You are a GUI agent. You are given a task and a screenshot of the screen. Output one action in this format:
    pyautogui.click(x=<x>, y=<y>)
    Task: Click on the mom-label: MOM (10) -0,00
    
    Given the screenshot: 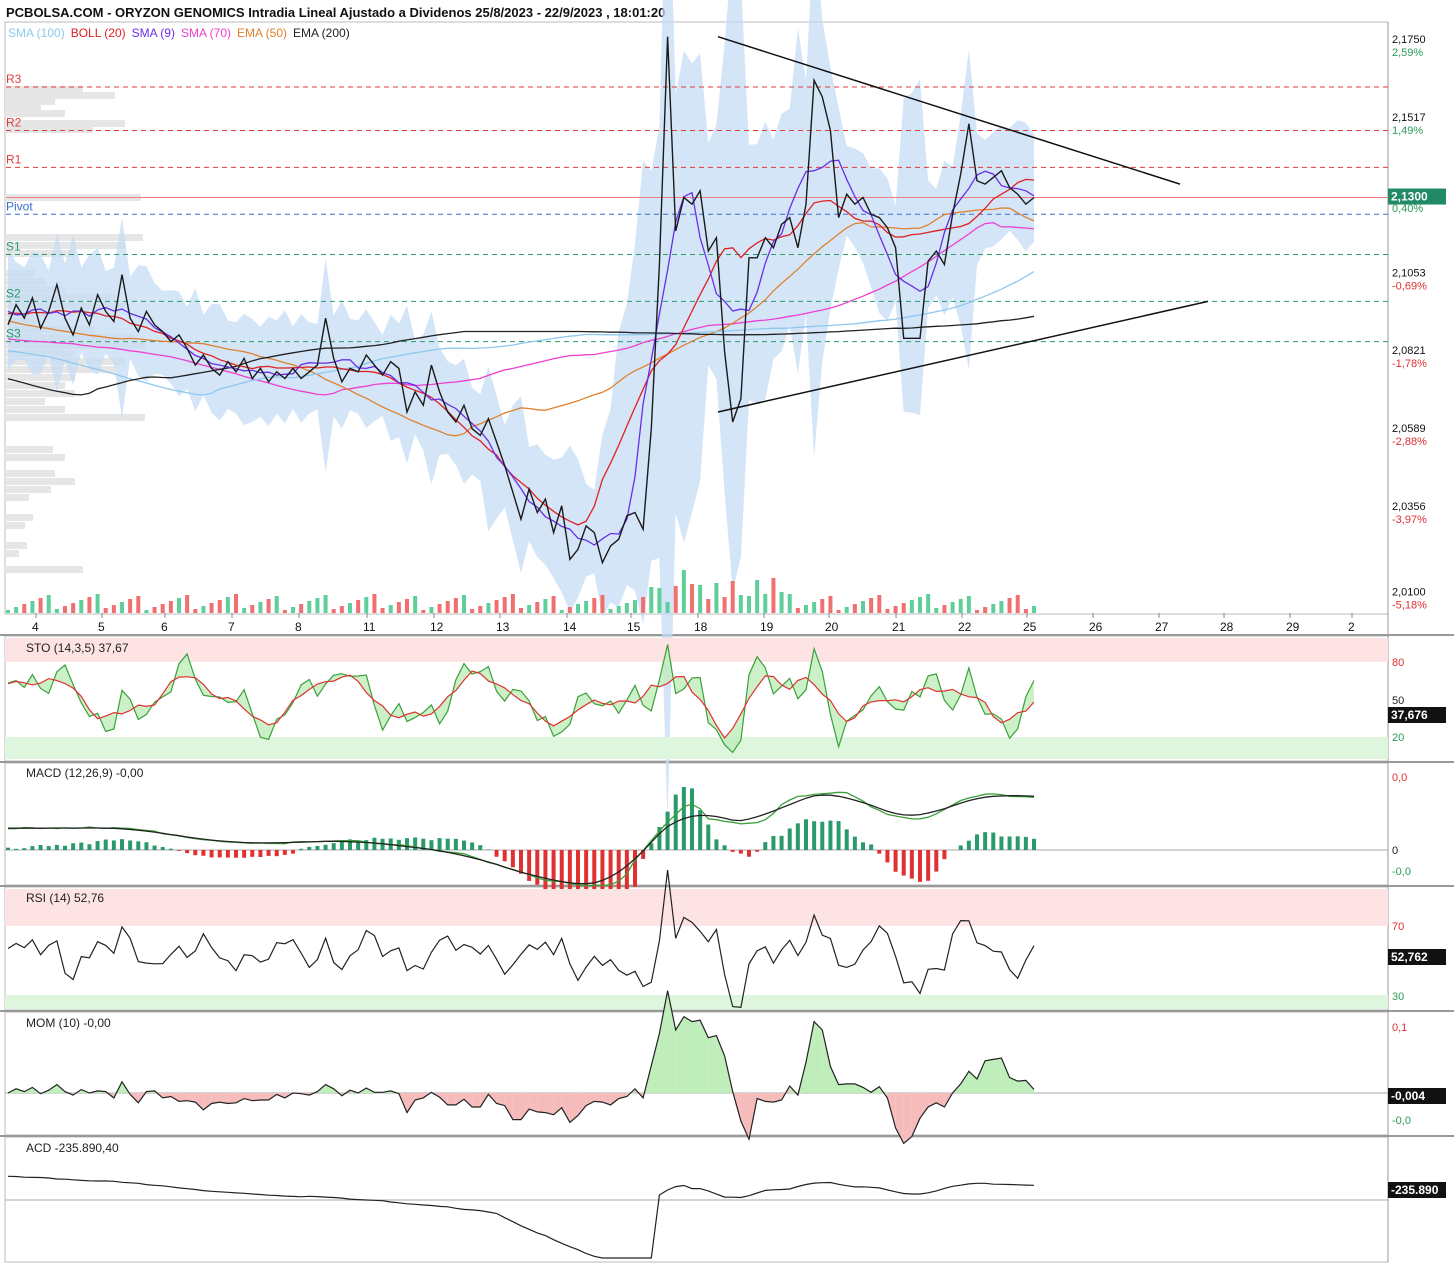 What is the action you would take?
    pyautogui.click(x=68, y=1023)
    